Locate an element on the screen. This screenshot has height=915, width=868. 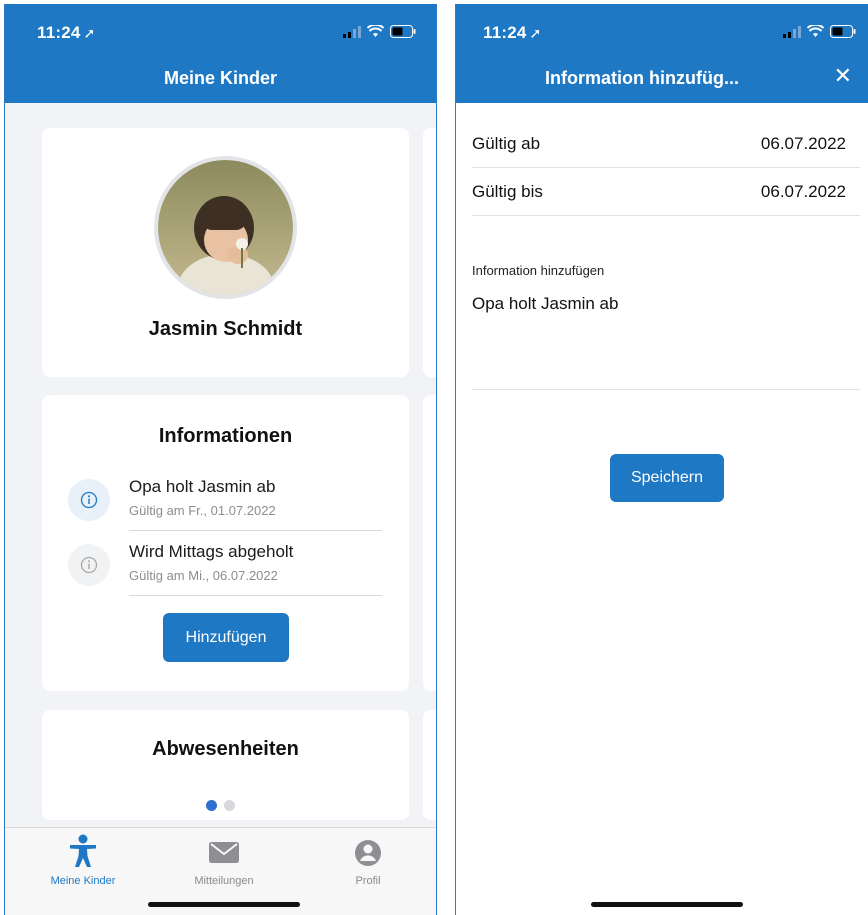
info-field-label: Information hinzufügen is located at coordinates (538, 270).